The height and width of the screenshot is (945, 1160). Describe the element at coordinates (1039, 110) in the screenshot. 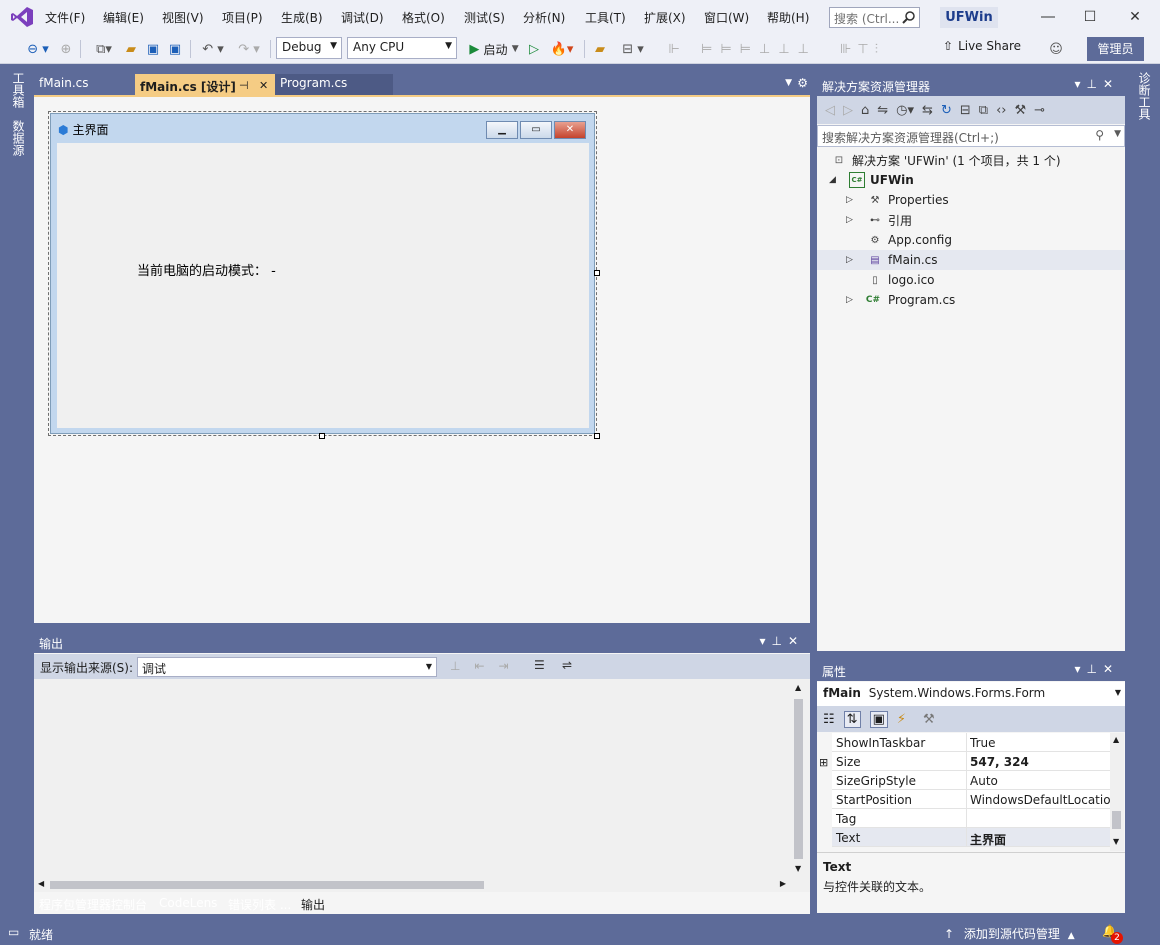

I see `preview-icon: ⊸` at that location.